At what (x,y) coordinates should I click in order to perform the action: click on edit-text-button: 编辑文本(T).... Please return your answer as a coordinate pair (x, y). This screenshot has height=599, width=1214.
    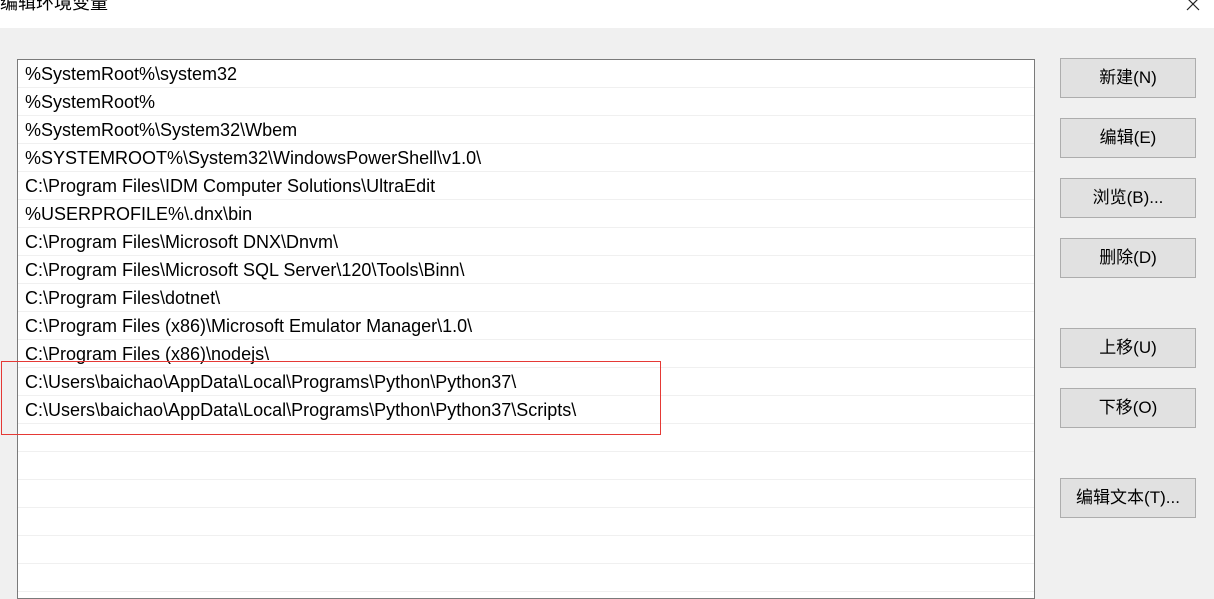
    Looking at the image, I should click on (1128, 498).